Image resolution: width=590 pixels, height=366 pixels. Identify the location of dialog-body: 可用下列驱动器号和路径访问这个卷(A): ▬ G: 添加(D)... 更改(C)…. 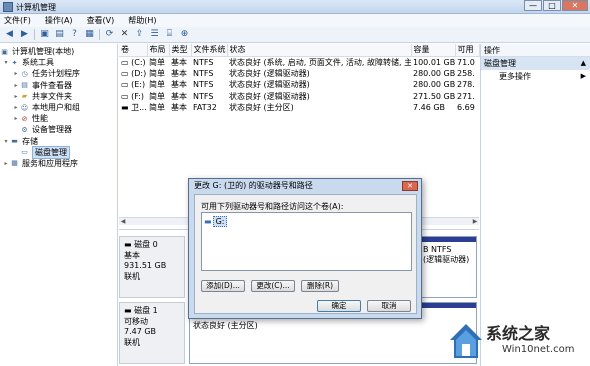
(305, 254).